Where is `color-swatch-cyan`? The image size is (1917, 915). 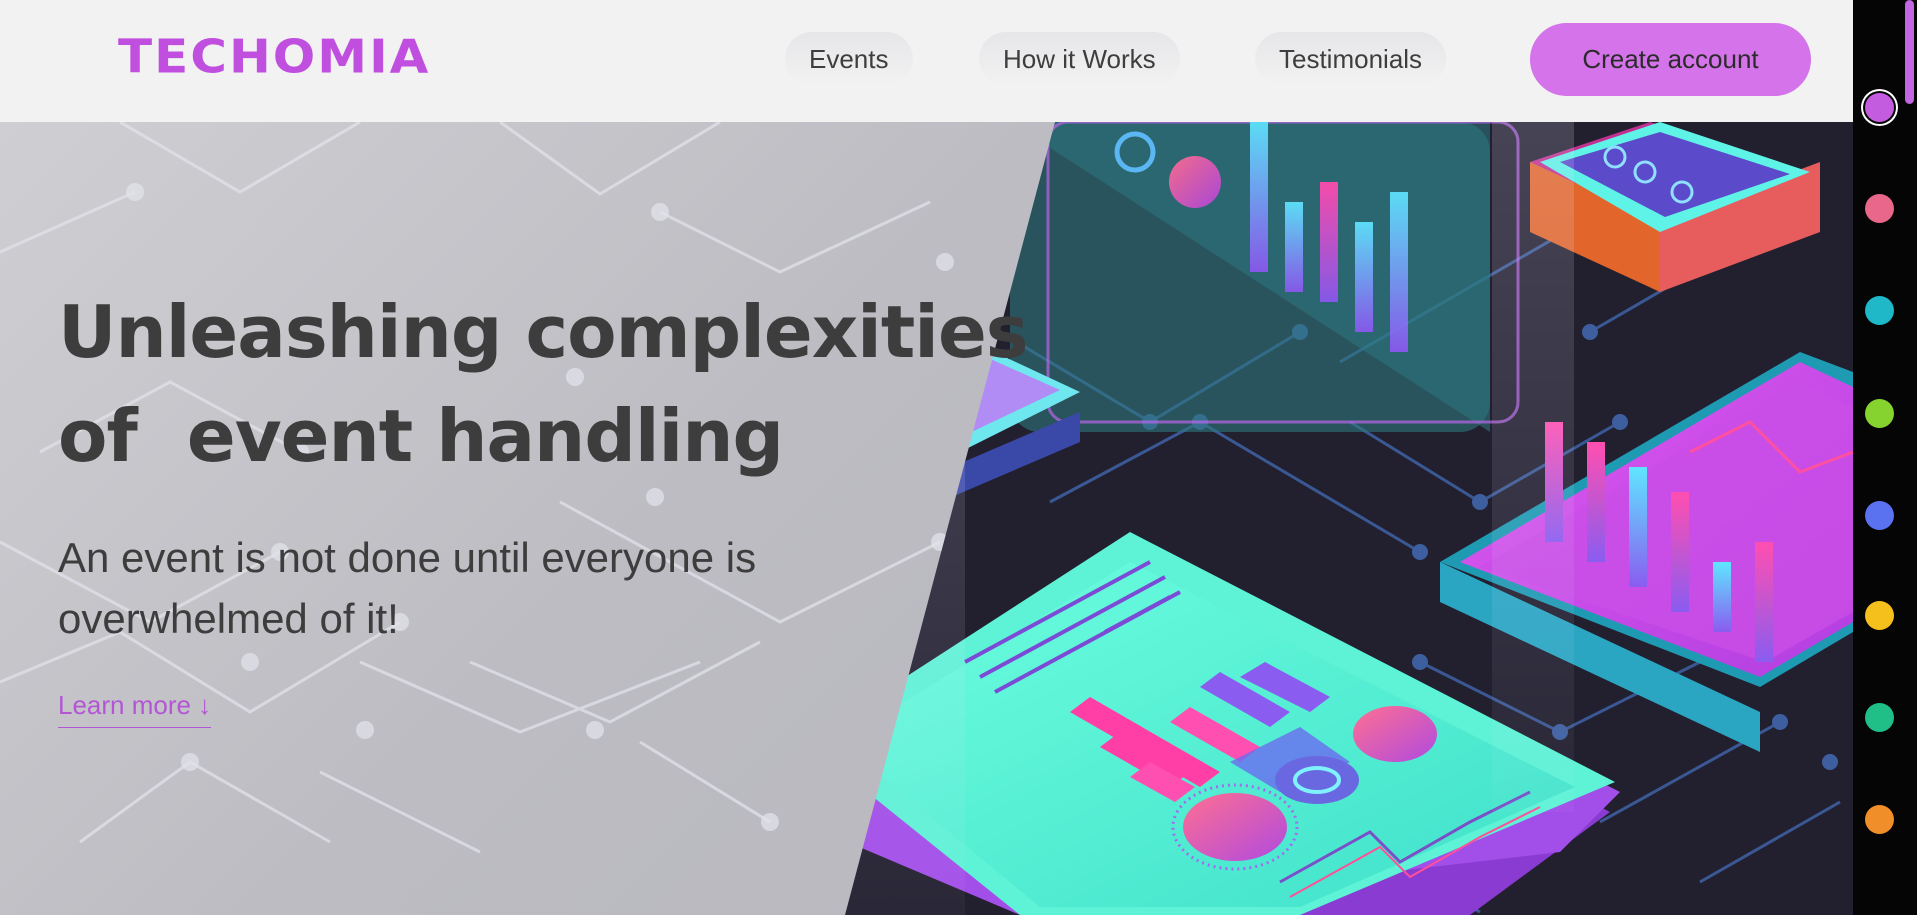 color-swatch-cyan is located at coordinates (1879, 310).